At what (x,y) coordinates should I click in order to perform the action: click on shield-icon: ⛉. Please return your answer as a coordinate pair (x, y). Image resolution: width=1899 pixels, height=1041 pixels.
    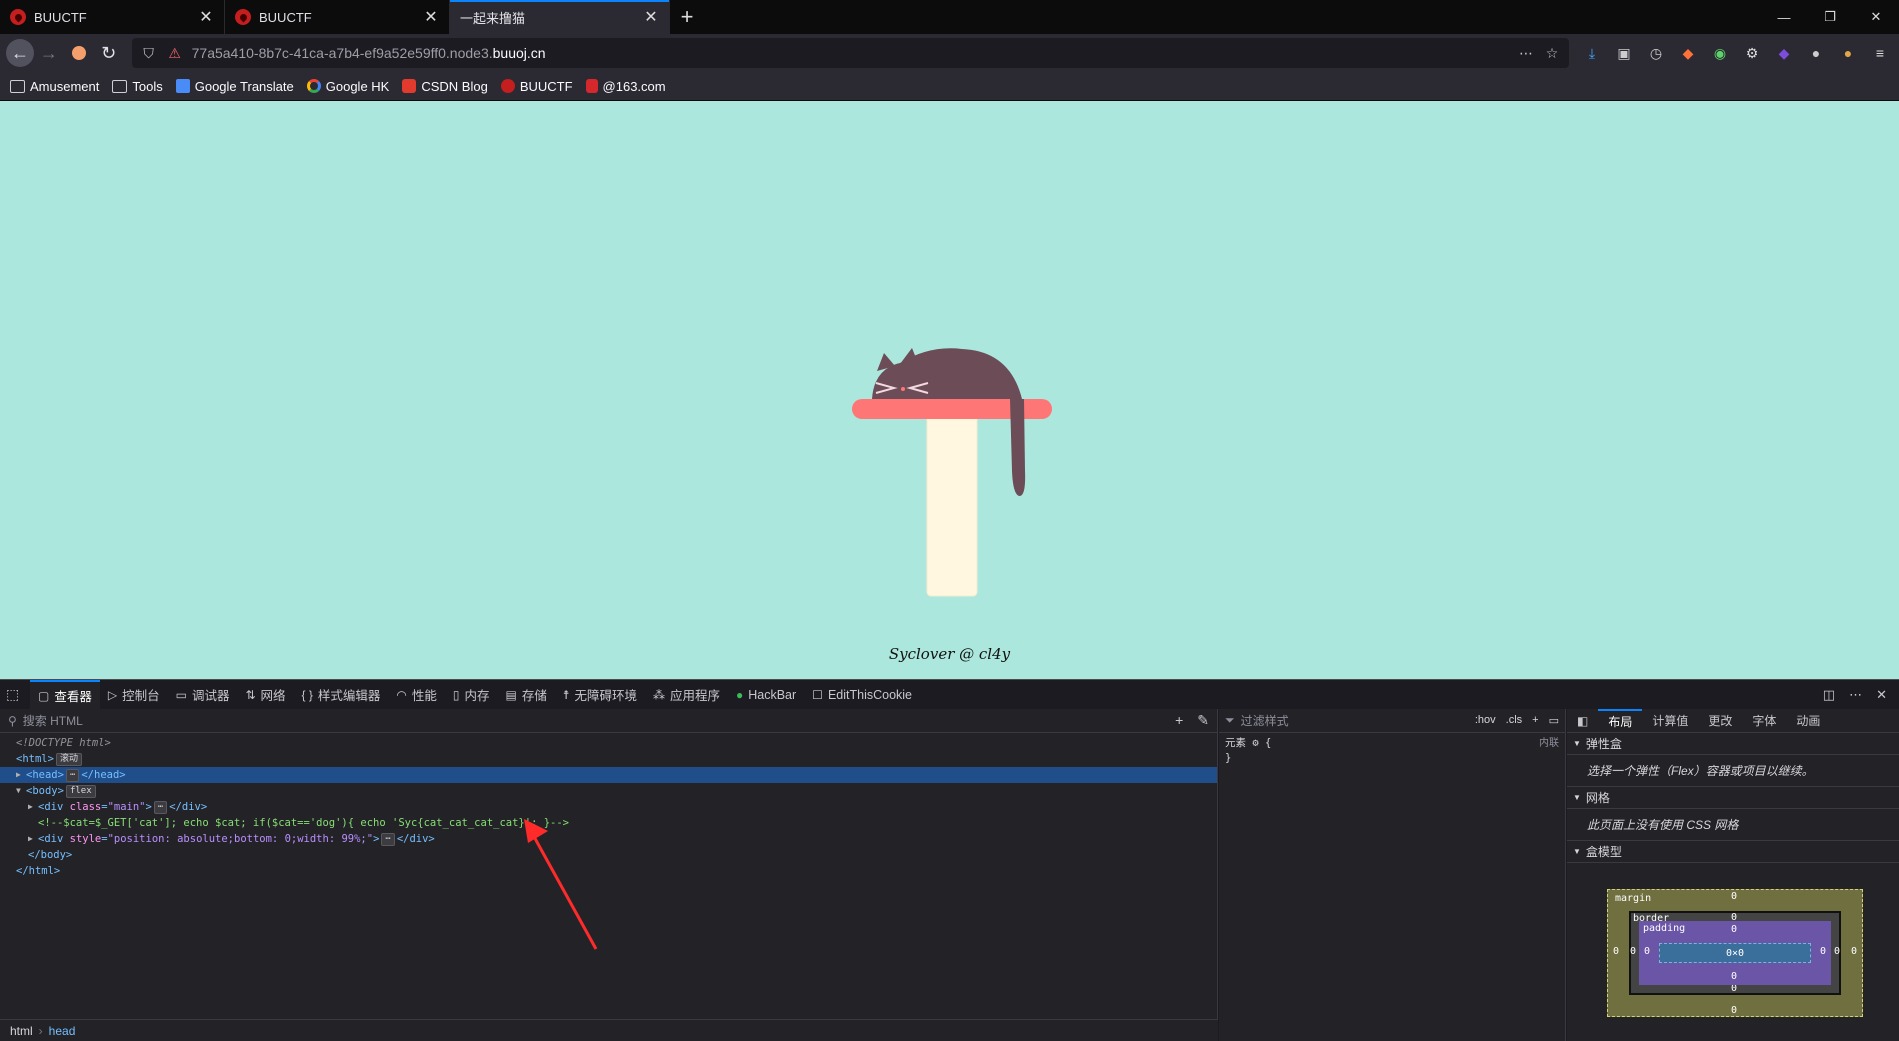
    Looking at the image, I should click on (149, 53).